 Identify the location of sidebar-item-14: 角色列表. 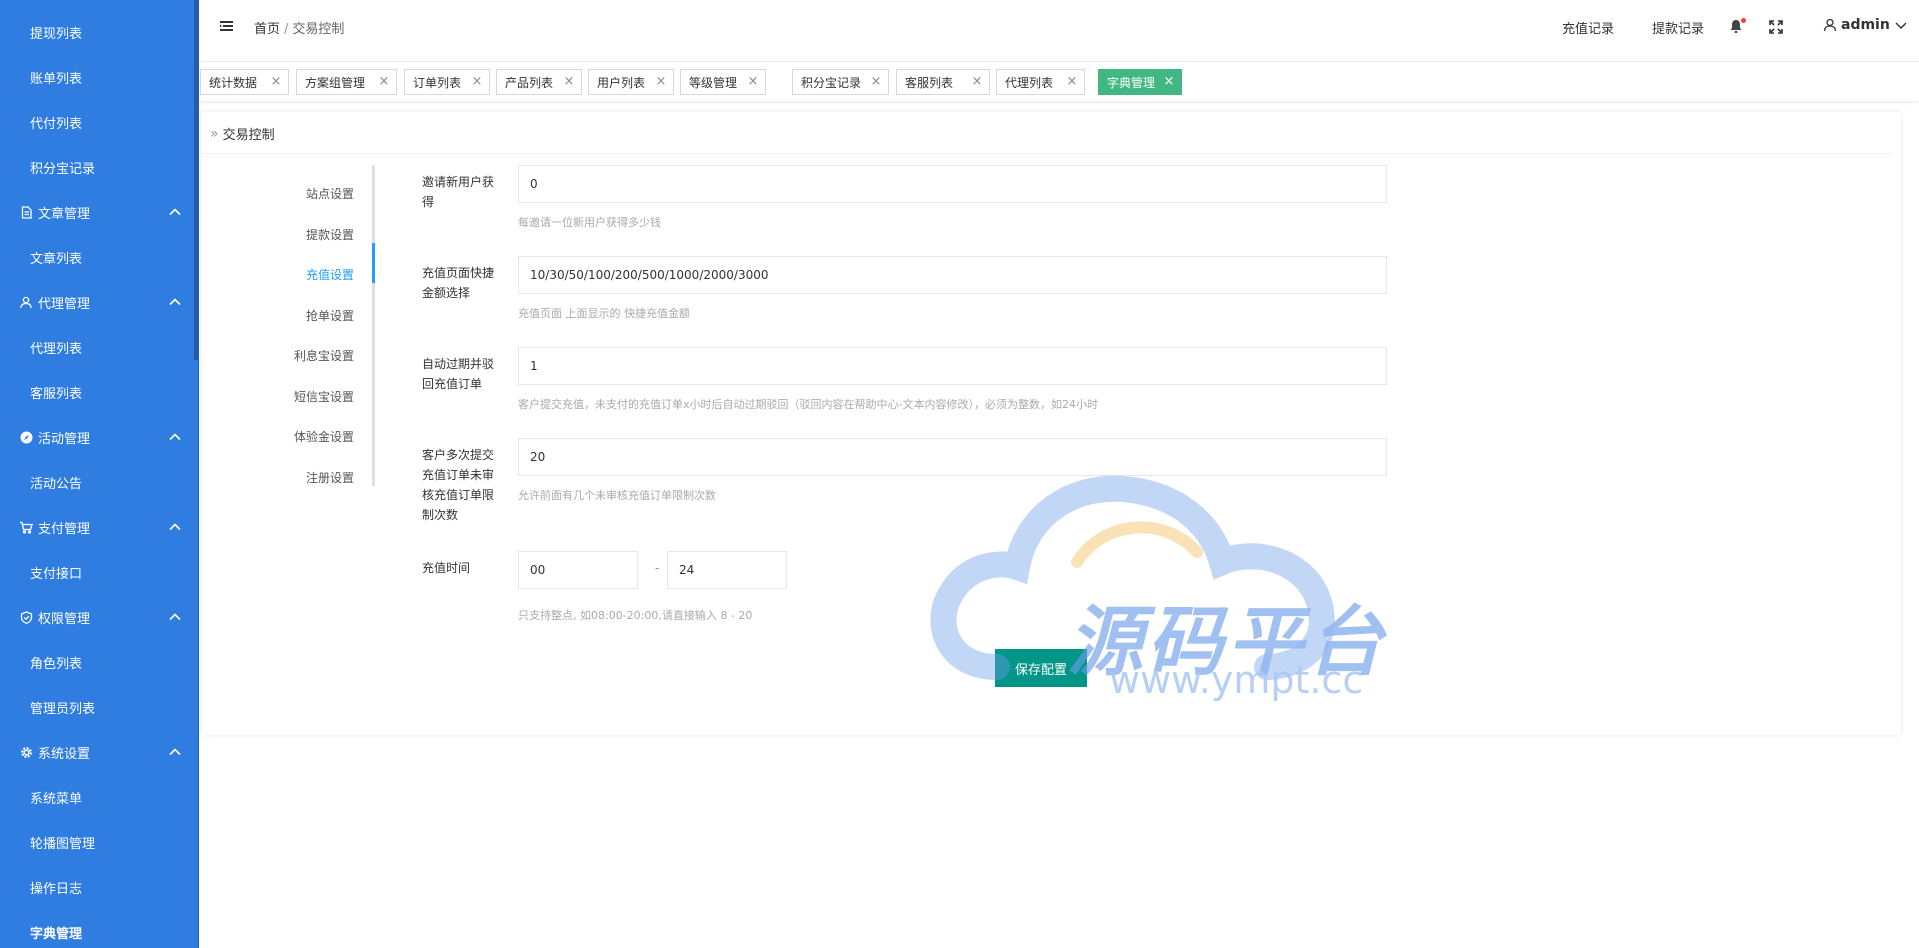
(98, 662).